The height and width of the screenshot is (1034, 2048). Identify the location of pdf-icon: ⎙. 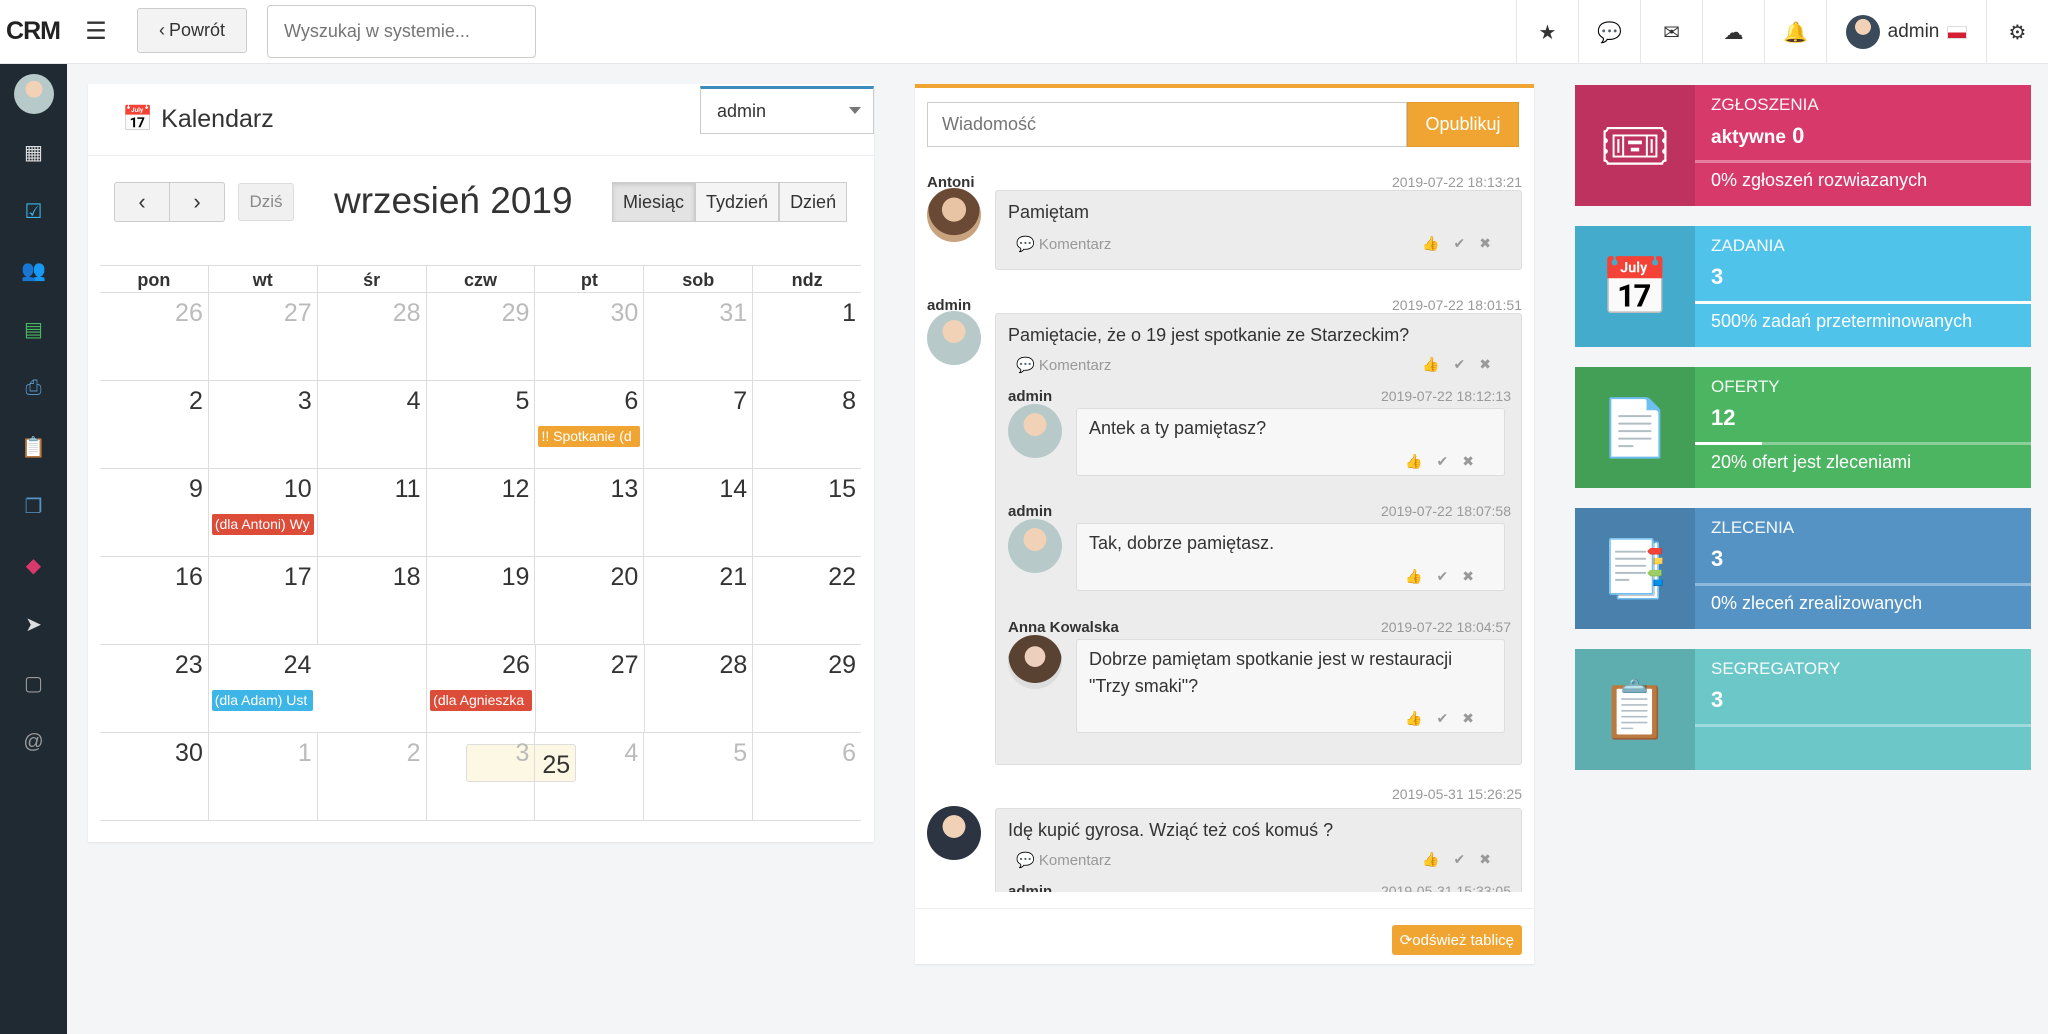
(33, 388).